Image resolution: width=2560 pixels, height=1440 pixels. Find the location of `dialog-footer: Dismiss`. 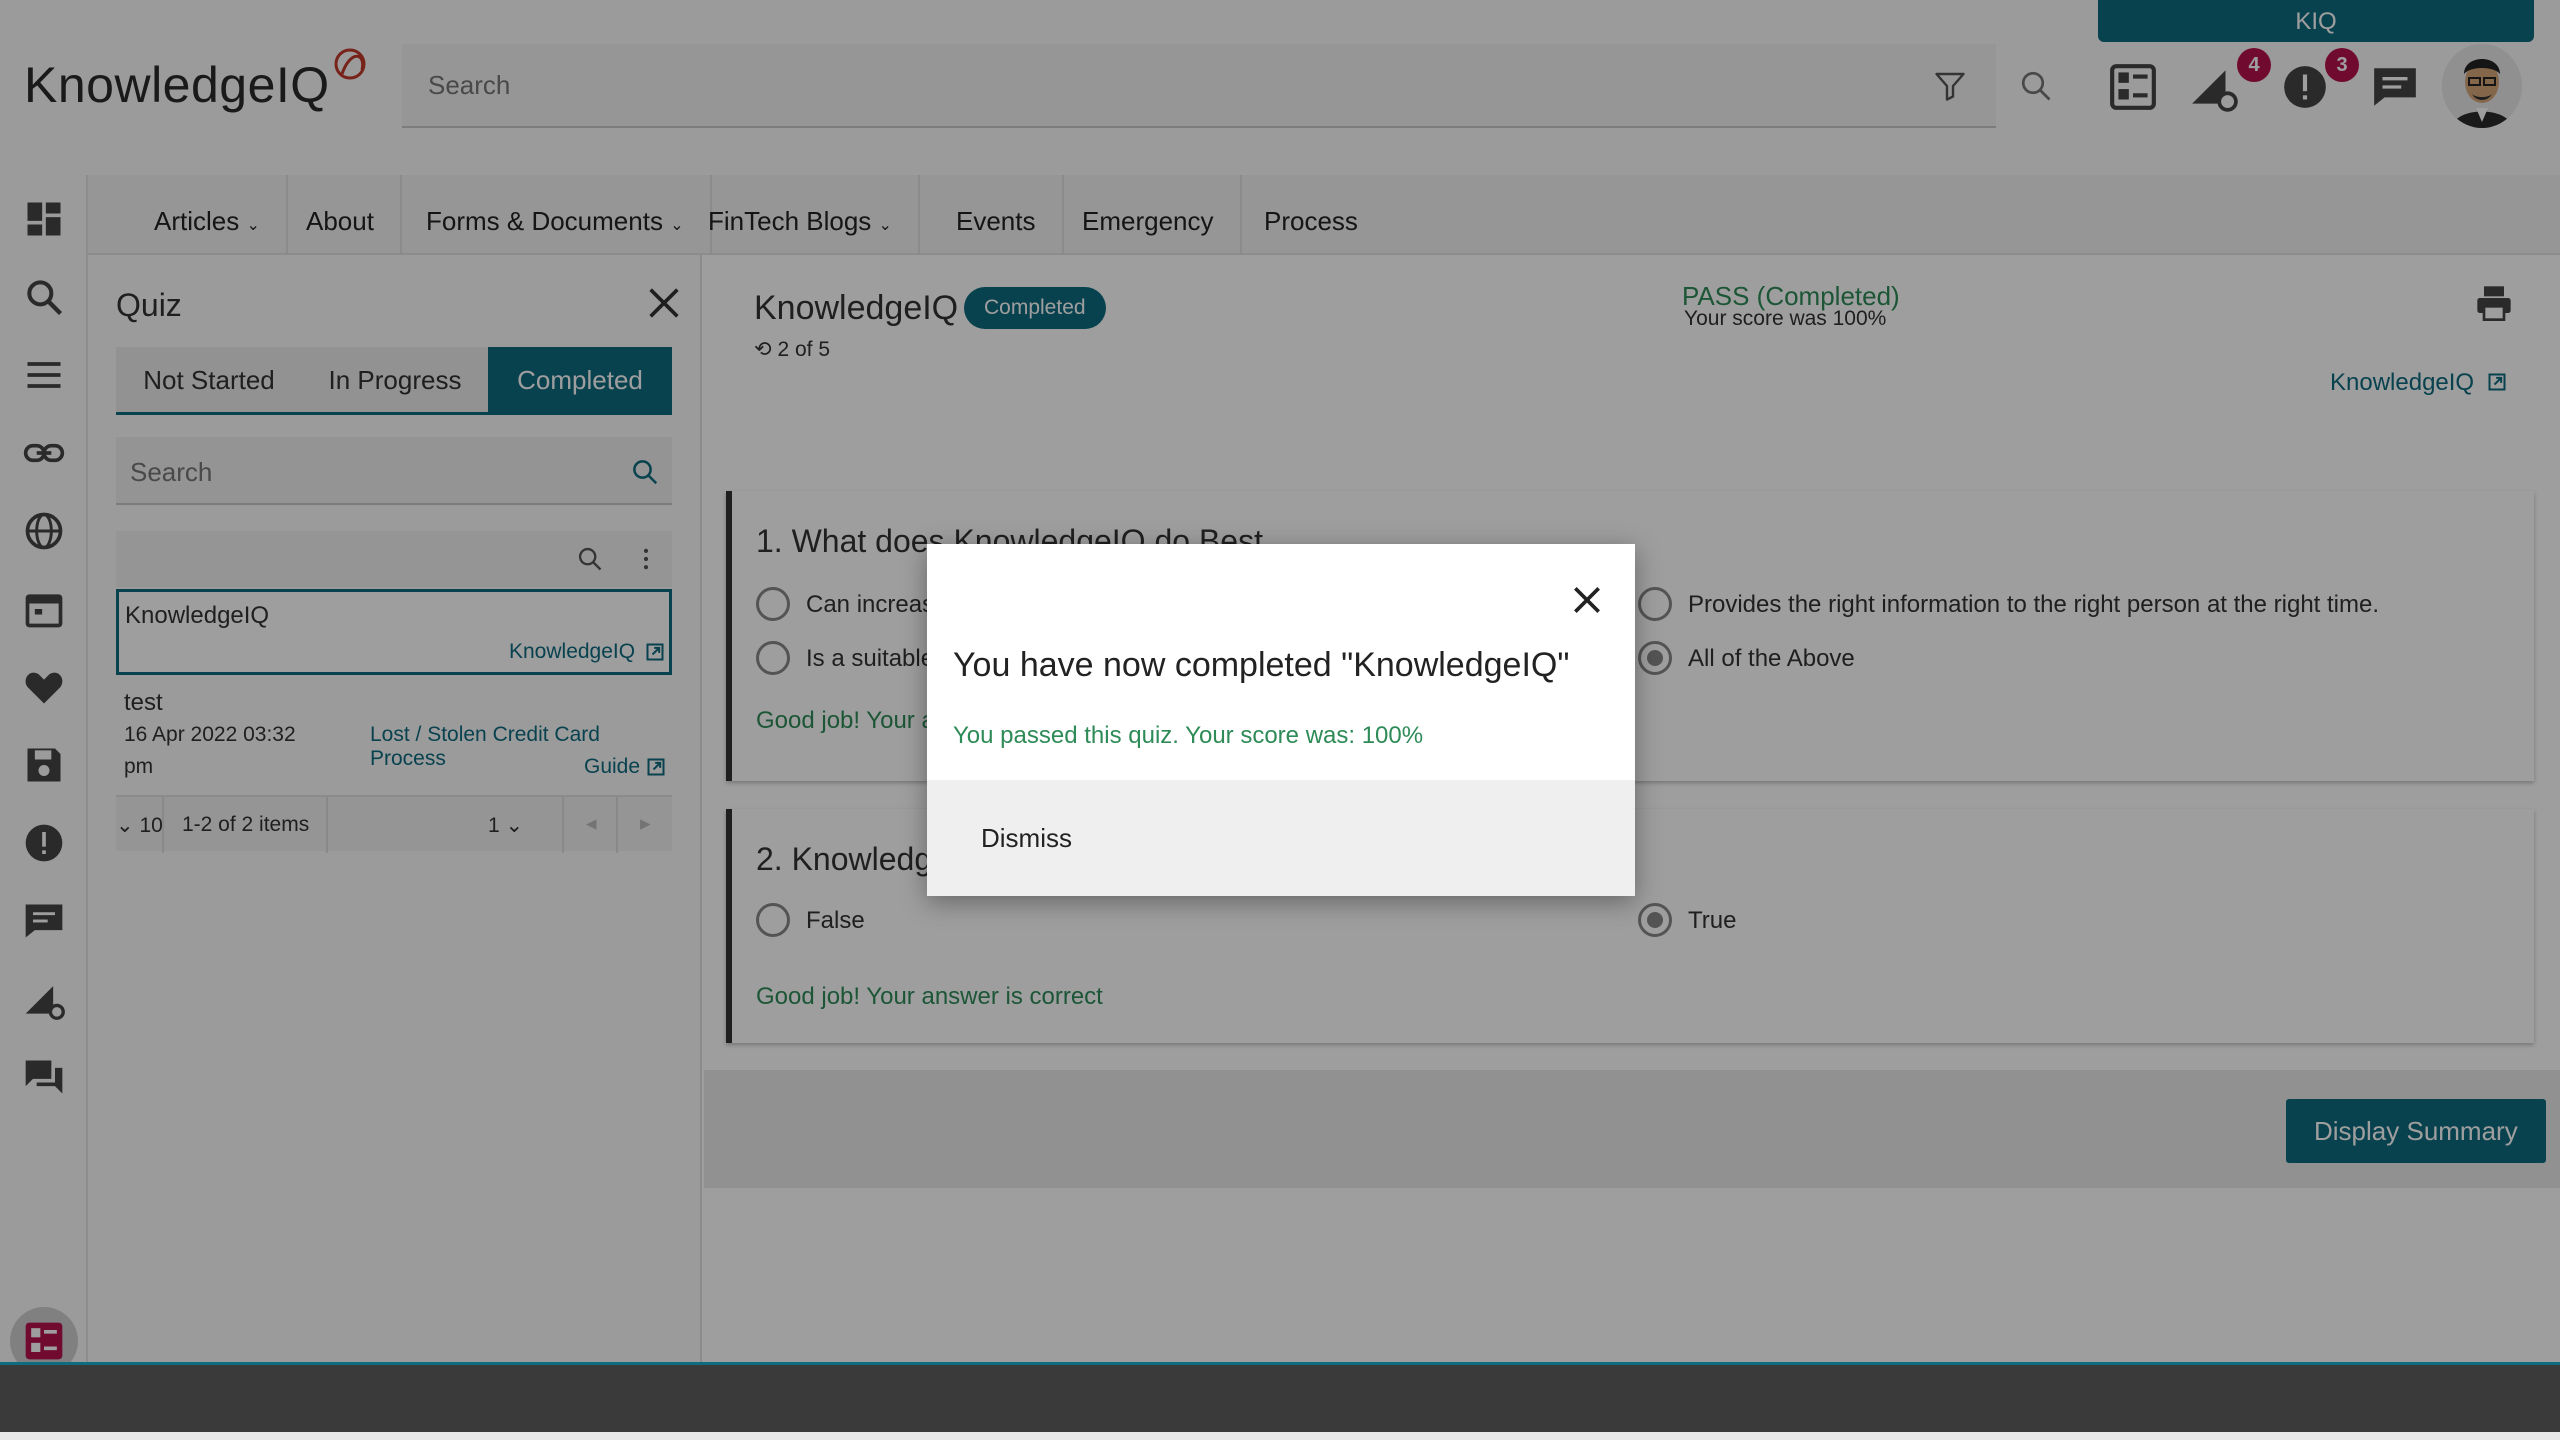

dialog-footer: Dismiss is located at coordinates (1281, 838).